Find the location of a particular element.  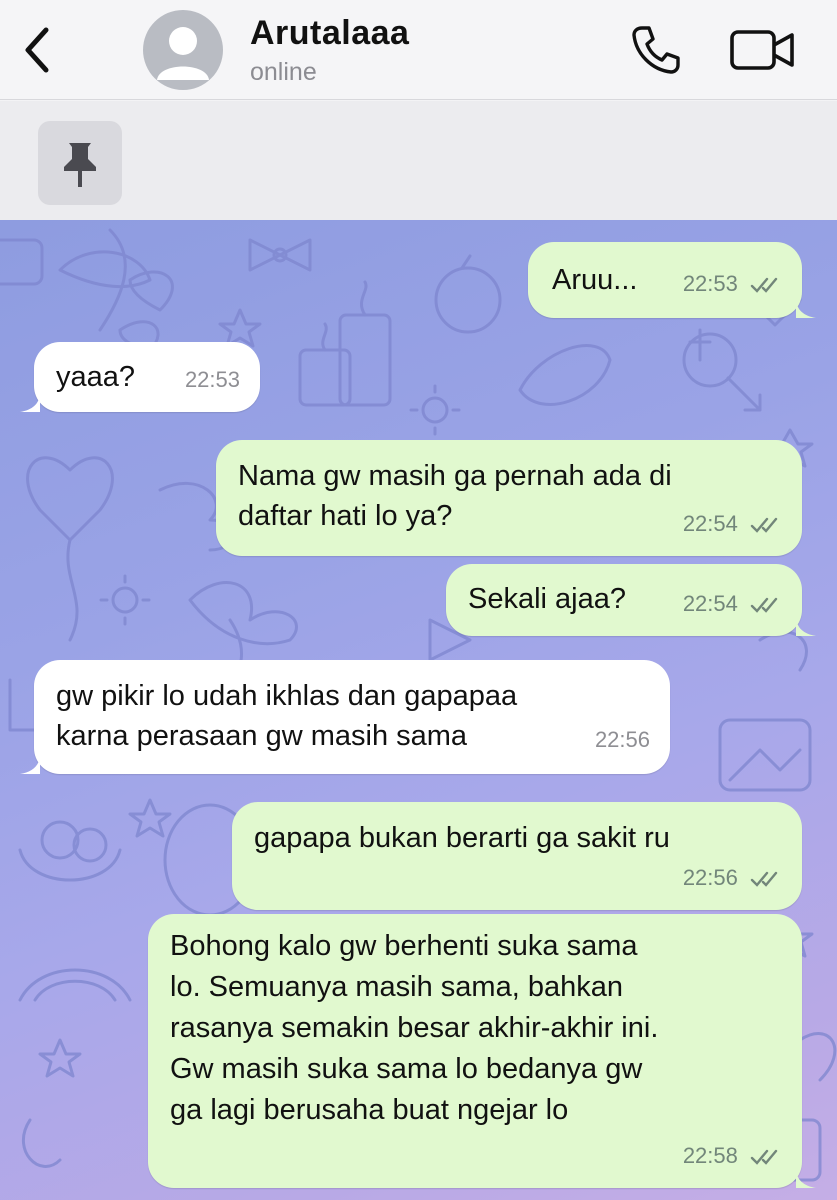

contact-status: online is located at coordinates (283, 72).